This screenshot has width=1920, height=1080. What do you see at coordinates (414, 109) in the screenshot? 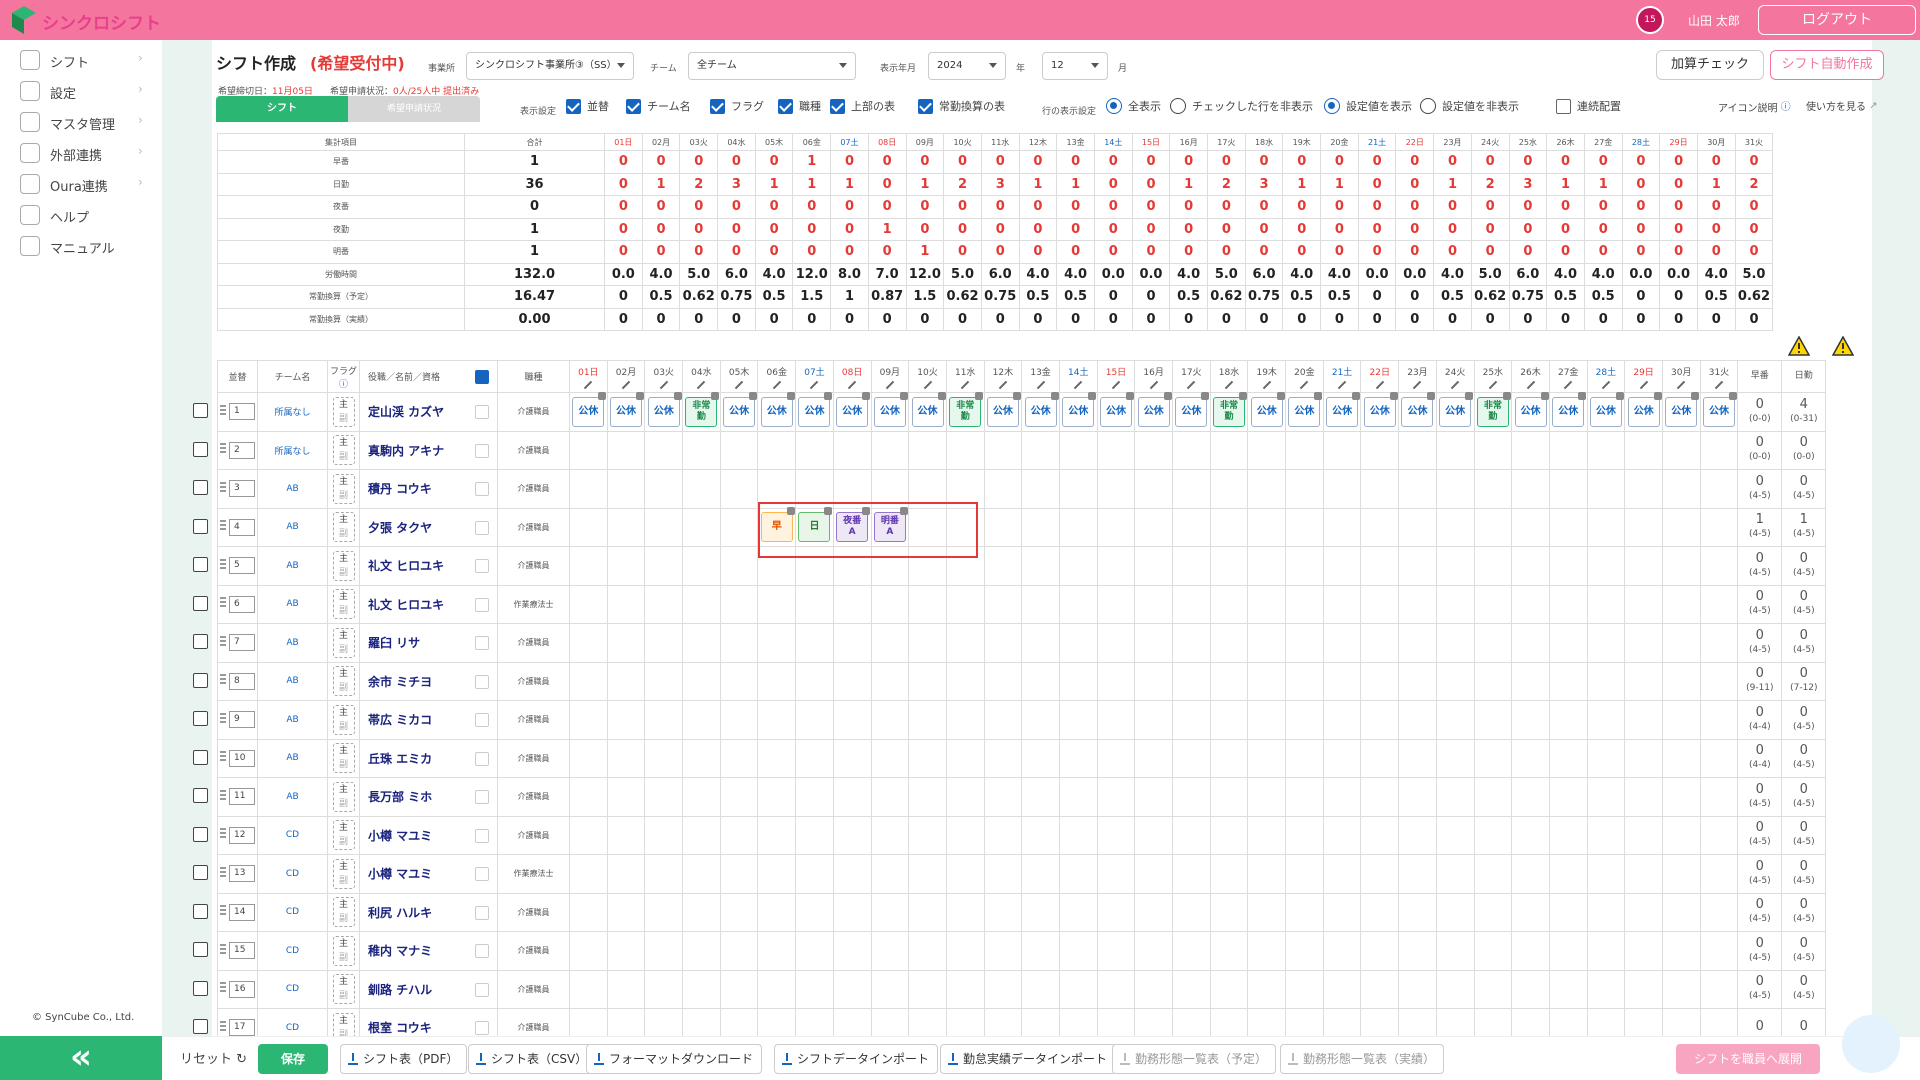
I see `tab-request-status: 希望申請状況` at bounding box center [414, 109].